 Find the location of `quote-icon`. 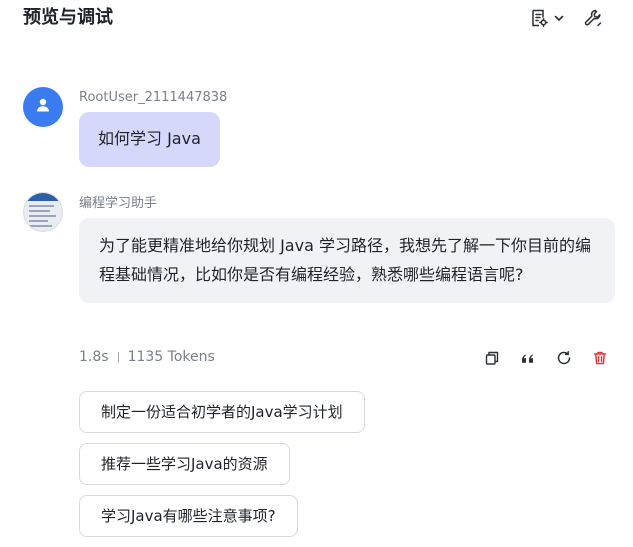

quote-icon is located at coordinates (528, 358).